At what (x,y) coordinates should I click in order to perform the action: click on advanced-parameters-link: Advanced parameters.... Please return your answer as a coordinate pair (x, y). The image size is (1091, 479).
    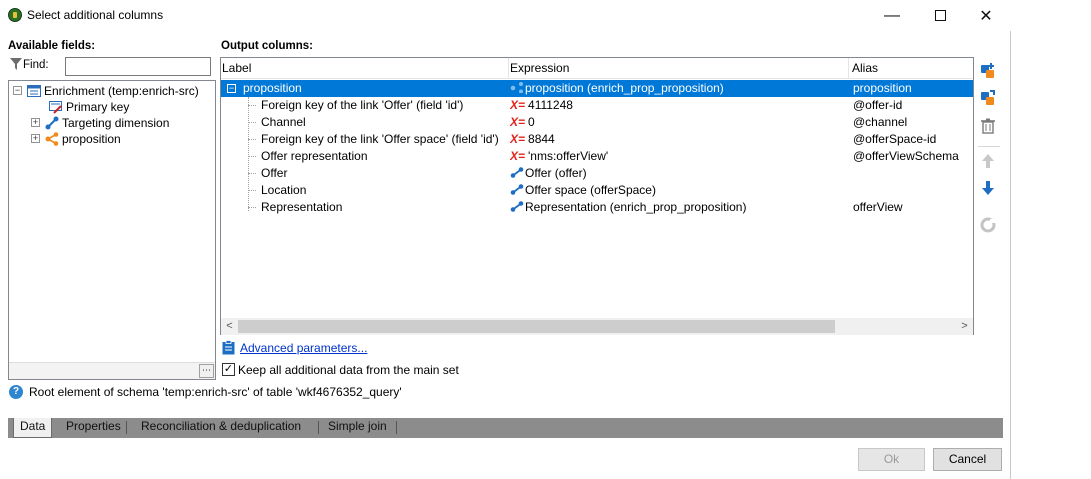
    Looking at the image, I should click on (303, 348).